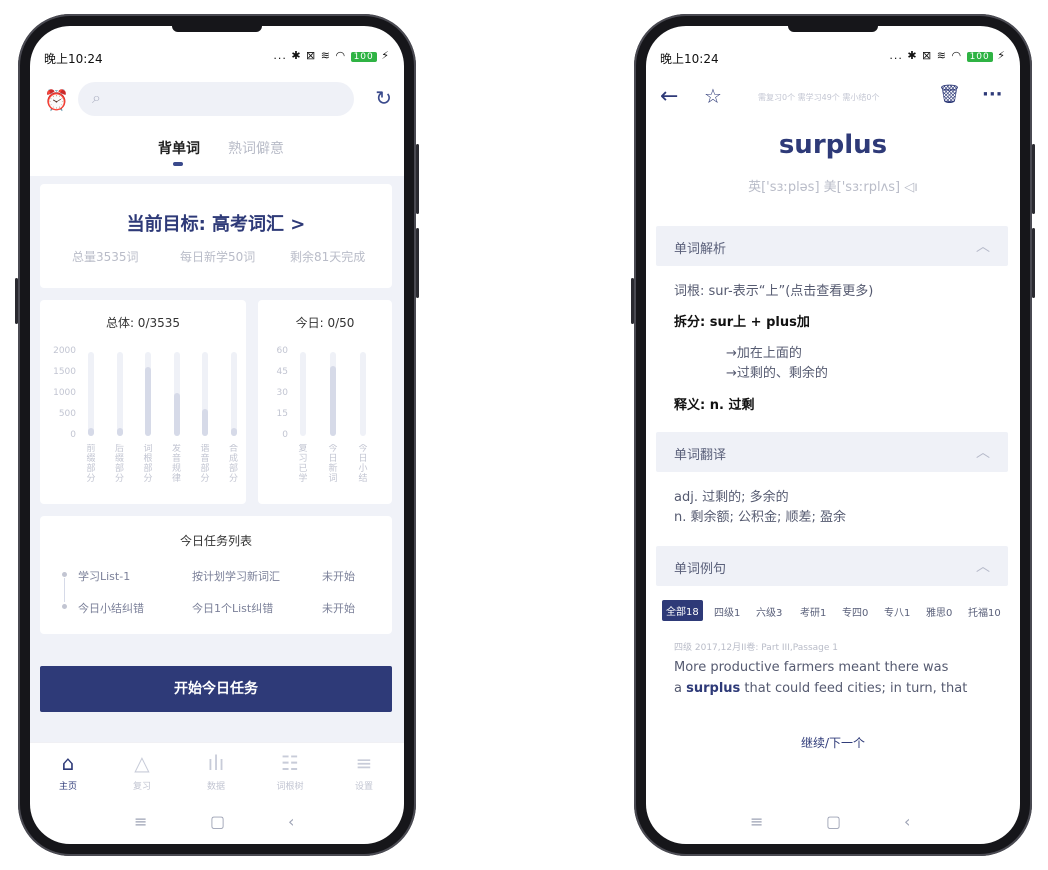  I want to click on bar-chart-icon: ılı, so click(216, 763).